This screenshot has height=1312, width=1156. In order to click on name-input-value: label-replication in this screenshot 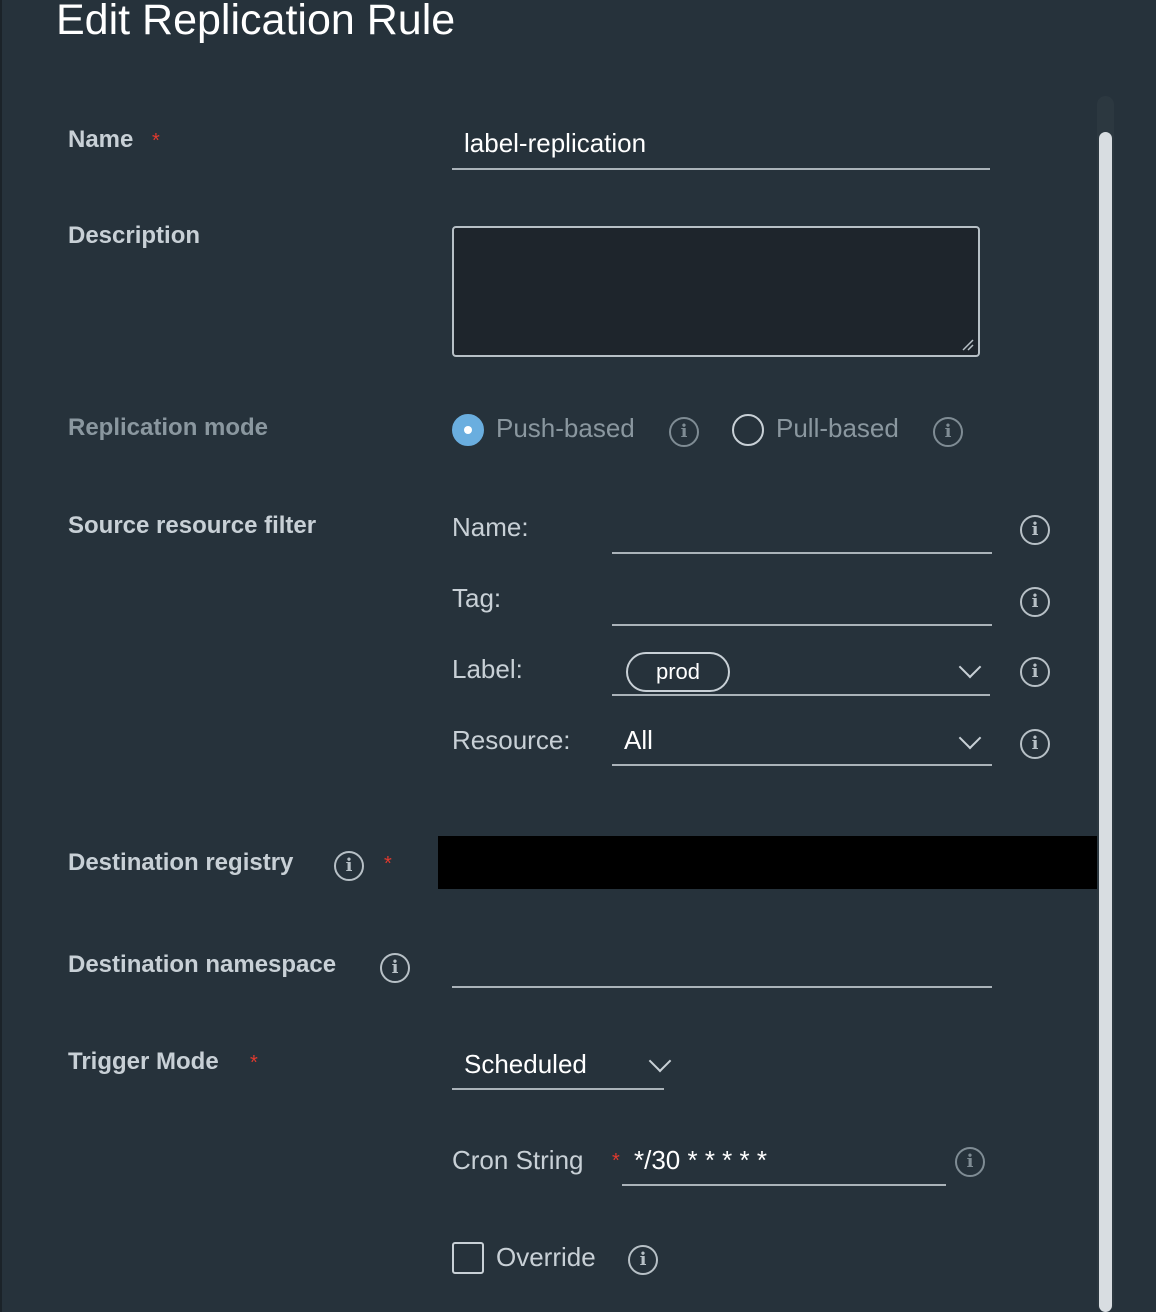, I will do `click(555, 143)`.